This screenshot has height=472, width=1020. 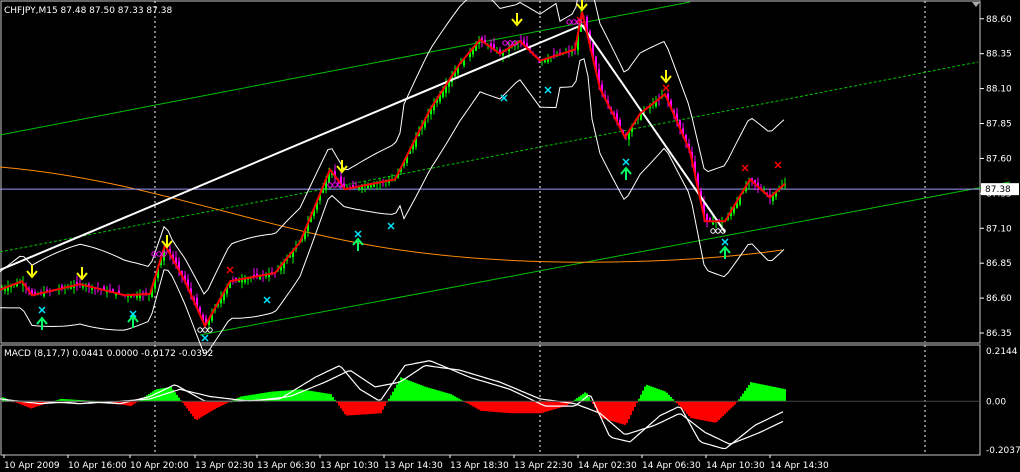 I want to click on macd-tick-label: -0.2037, so click(x=1003, y=451).